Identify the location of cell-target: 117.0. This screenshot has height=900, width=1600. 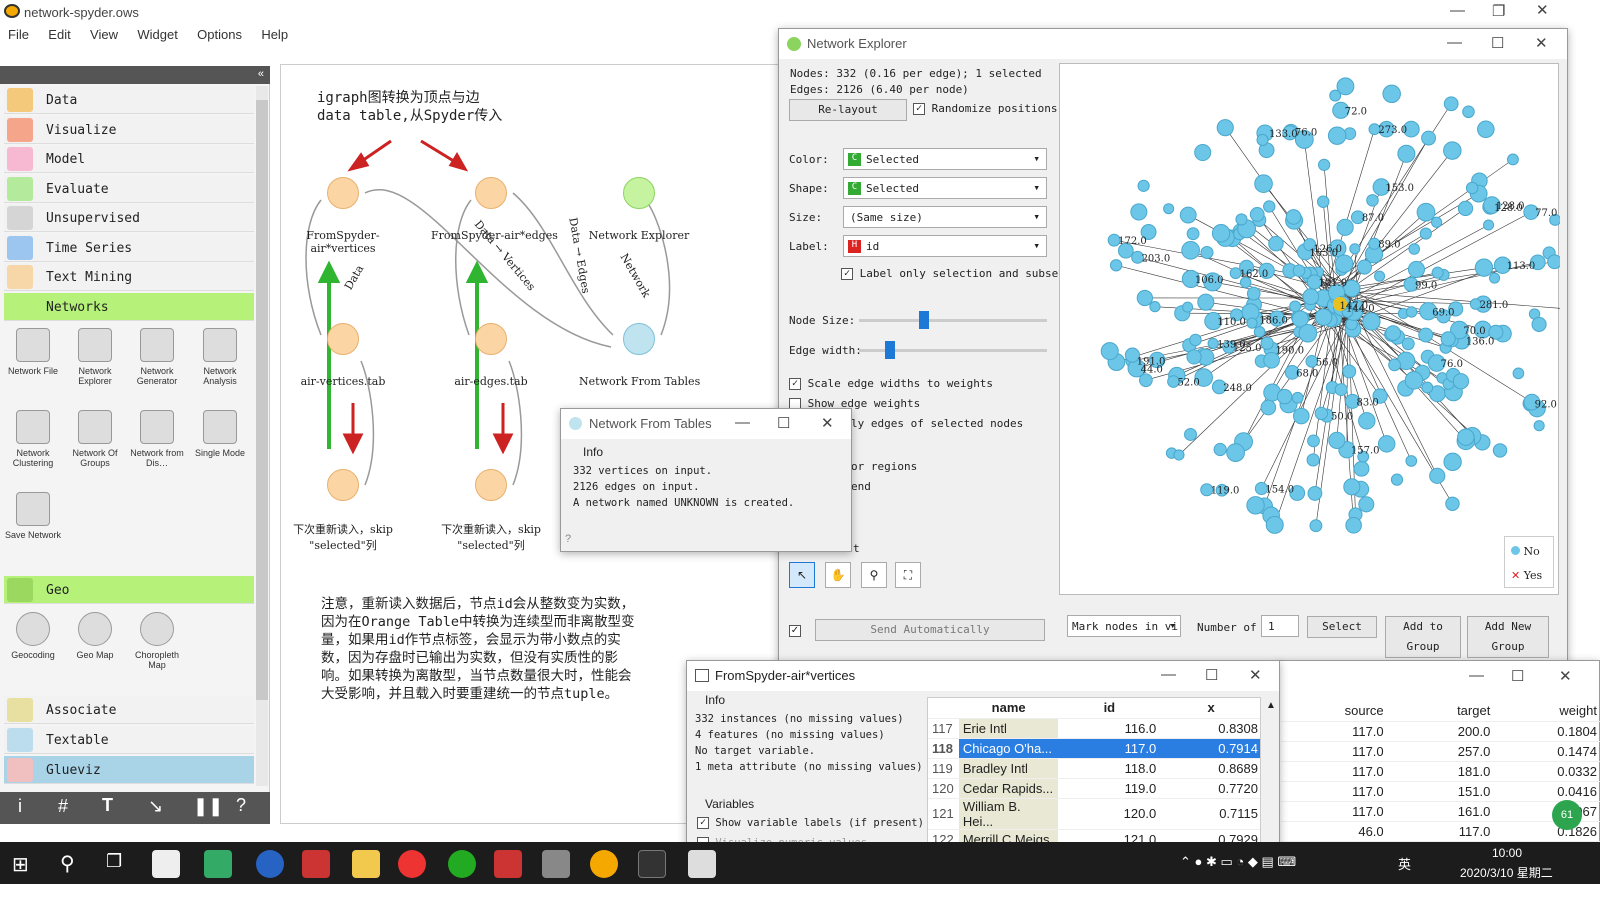
(1441, 831).